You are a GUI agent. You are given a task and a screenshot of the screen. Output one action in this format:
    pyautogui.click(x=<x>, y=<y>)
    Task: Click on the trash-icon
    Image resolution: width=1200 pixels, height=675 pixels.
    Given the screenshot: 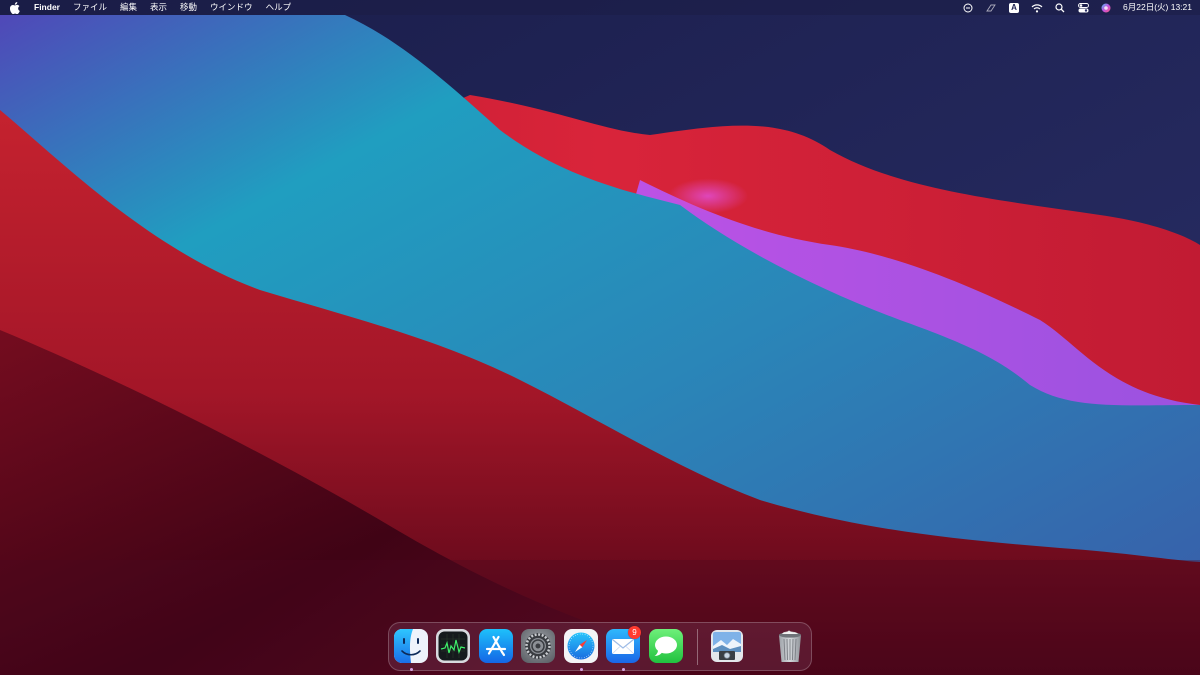 What is the action you would take?
    pyautogui.click(x=790, y=646)
    